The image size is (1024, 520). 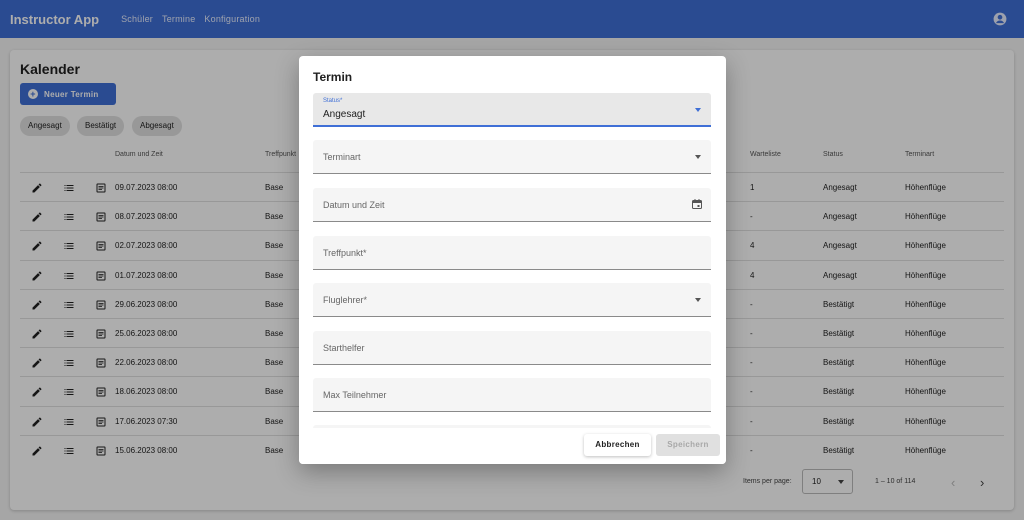 What do you see at coordinates (512, 110) in the screenshot?
I see `status-select: Status* Angesagt` at bounding box center [512, 110].